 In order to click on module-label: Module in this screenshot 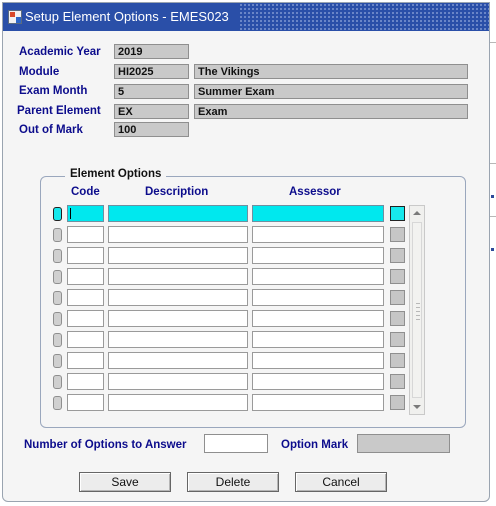, I will do `click(39, 72)`.